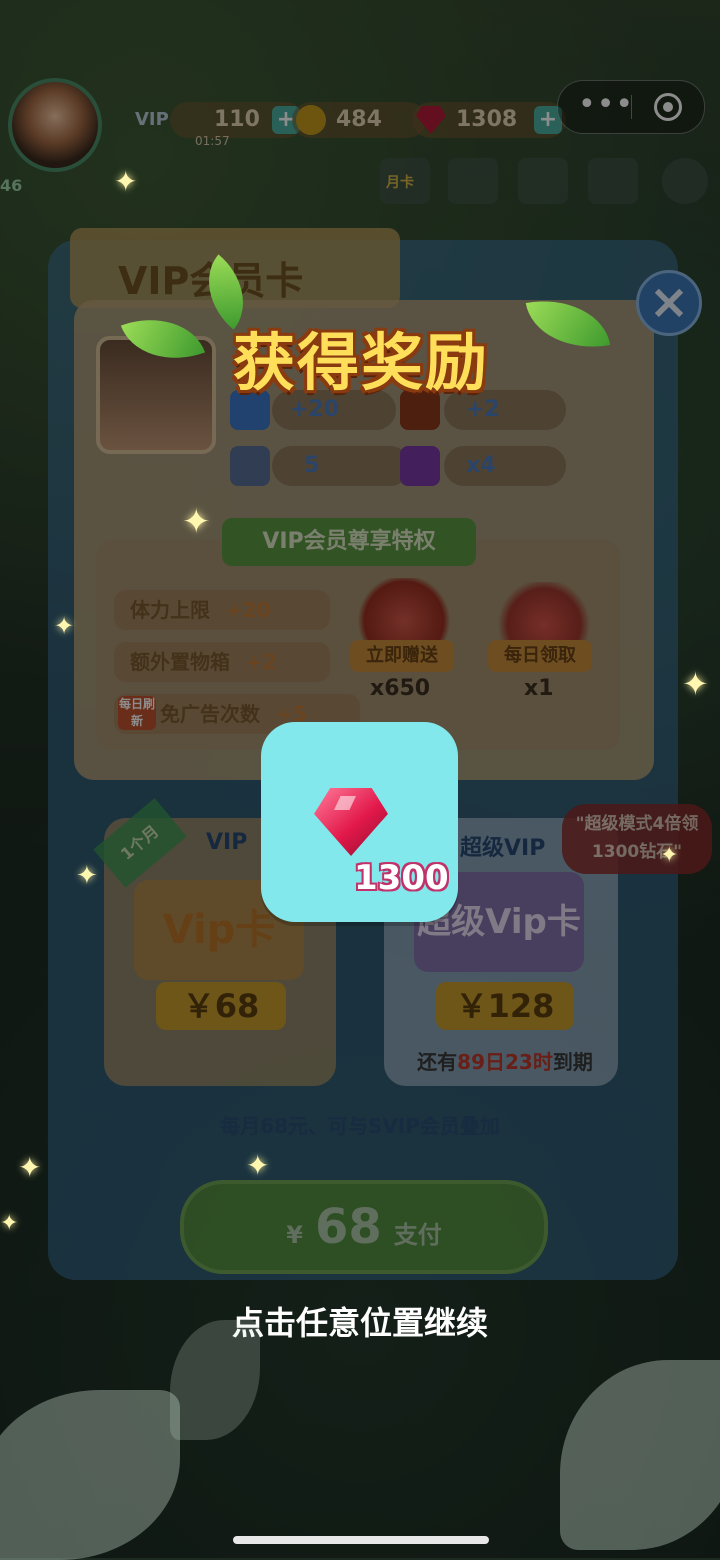 The image size is (720, 1560). I want to click on reward-quantity: 1300, so click(401, 878).